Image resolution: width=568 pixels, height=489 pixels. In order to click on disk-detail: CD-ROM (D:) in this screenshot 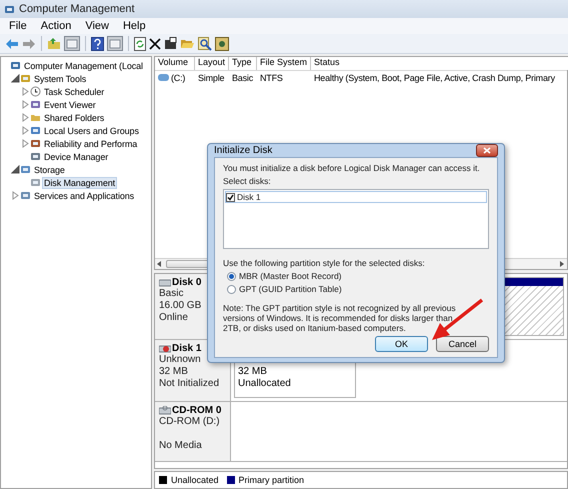, I will do `click(189, 421)`.